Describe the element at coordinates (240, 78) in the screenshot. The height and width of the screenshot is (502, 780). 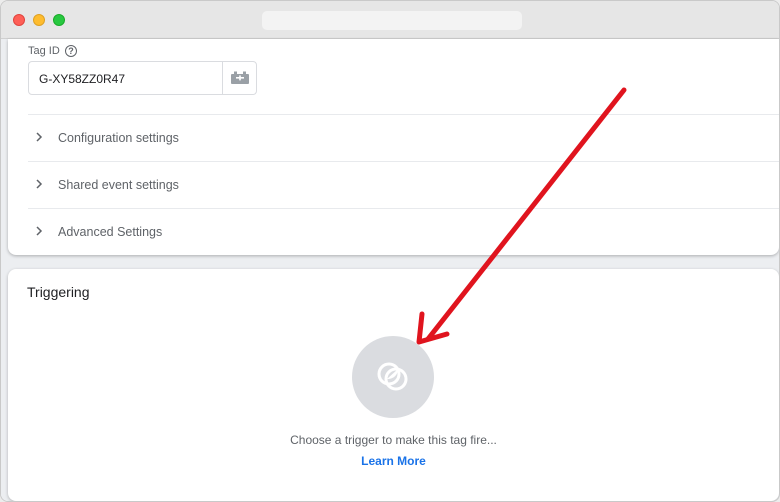
I see `variable-picker-icon` at that location.